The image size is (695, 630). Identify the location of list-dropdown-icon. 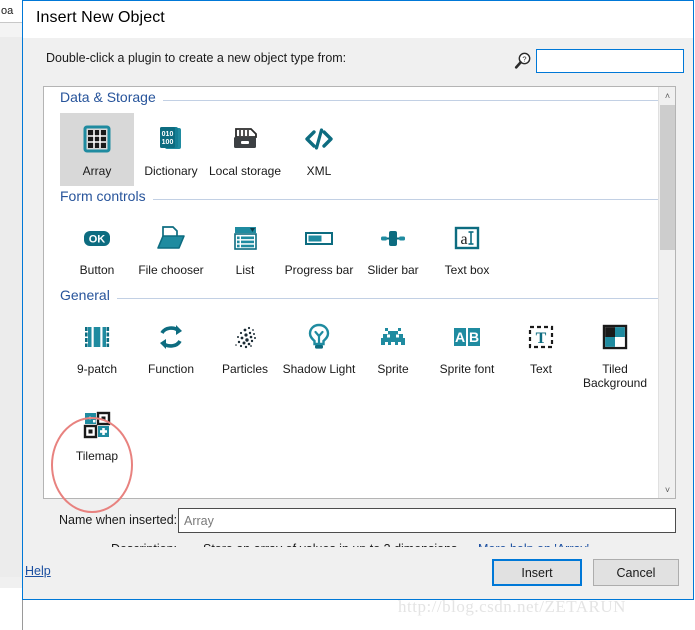
(245, 238).